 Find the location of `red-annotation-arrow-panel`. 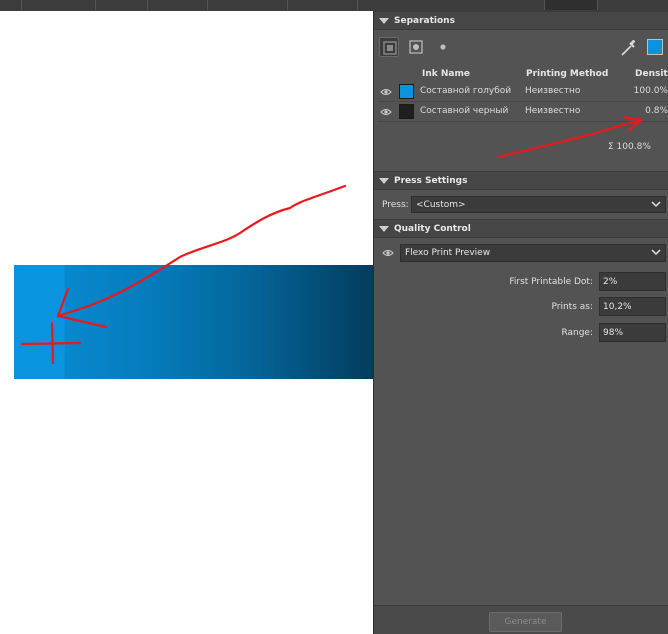

red-annotation-arrow-panel is located at coordinates (570, 137).